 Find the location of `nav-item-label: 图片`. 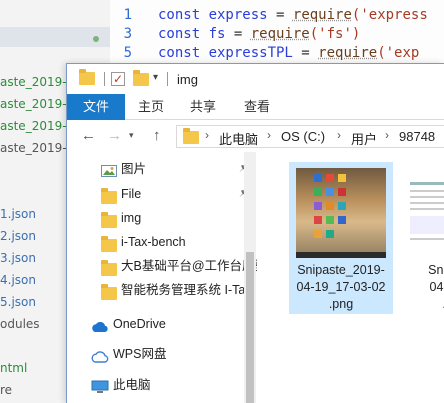

nav-item-label: 图片 is located at coordinates (134, 169).